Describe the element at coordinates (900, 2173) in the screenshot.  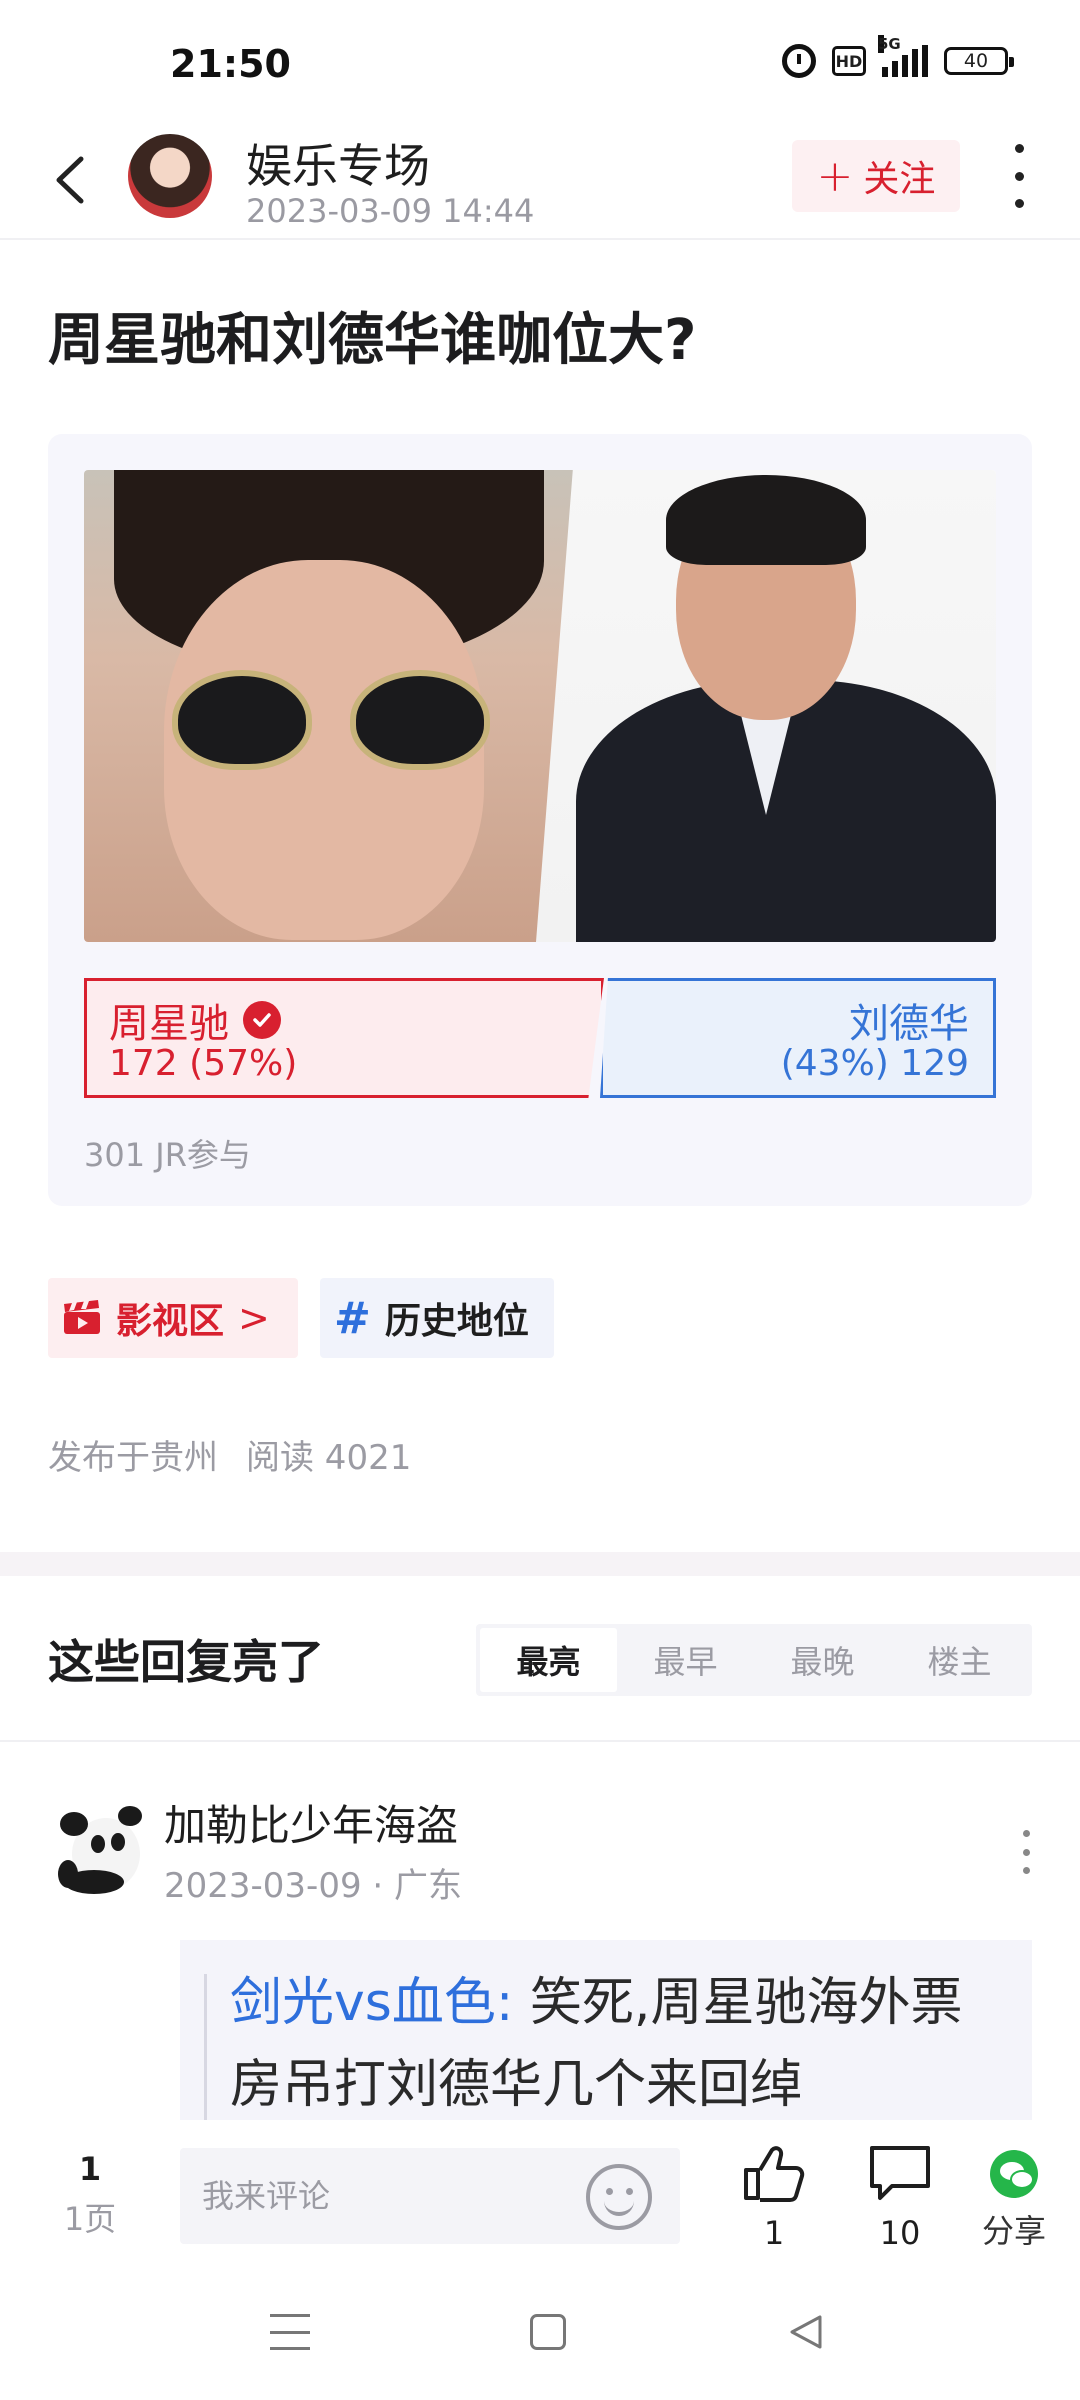
I see `comment-bubble-icon` at that location.